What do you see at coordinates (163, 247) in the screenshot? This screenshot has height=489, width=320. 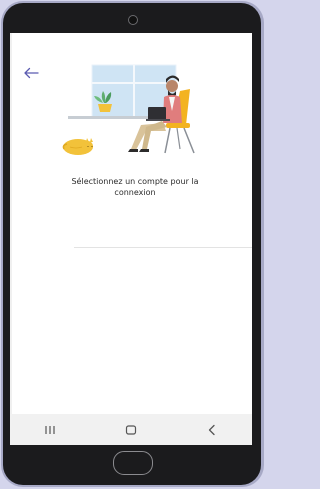 I see `divider` at bounding box center [163, 247].